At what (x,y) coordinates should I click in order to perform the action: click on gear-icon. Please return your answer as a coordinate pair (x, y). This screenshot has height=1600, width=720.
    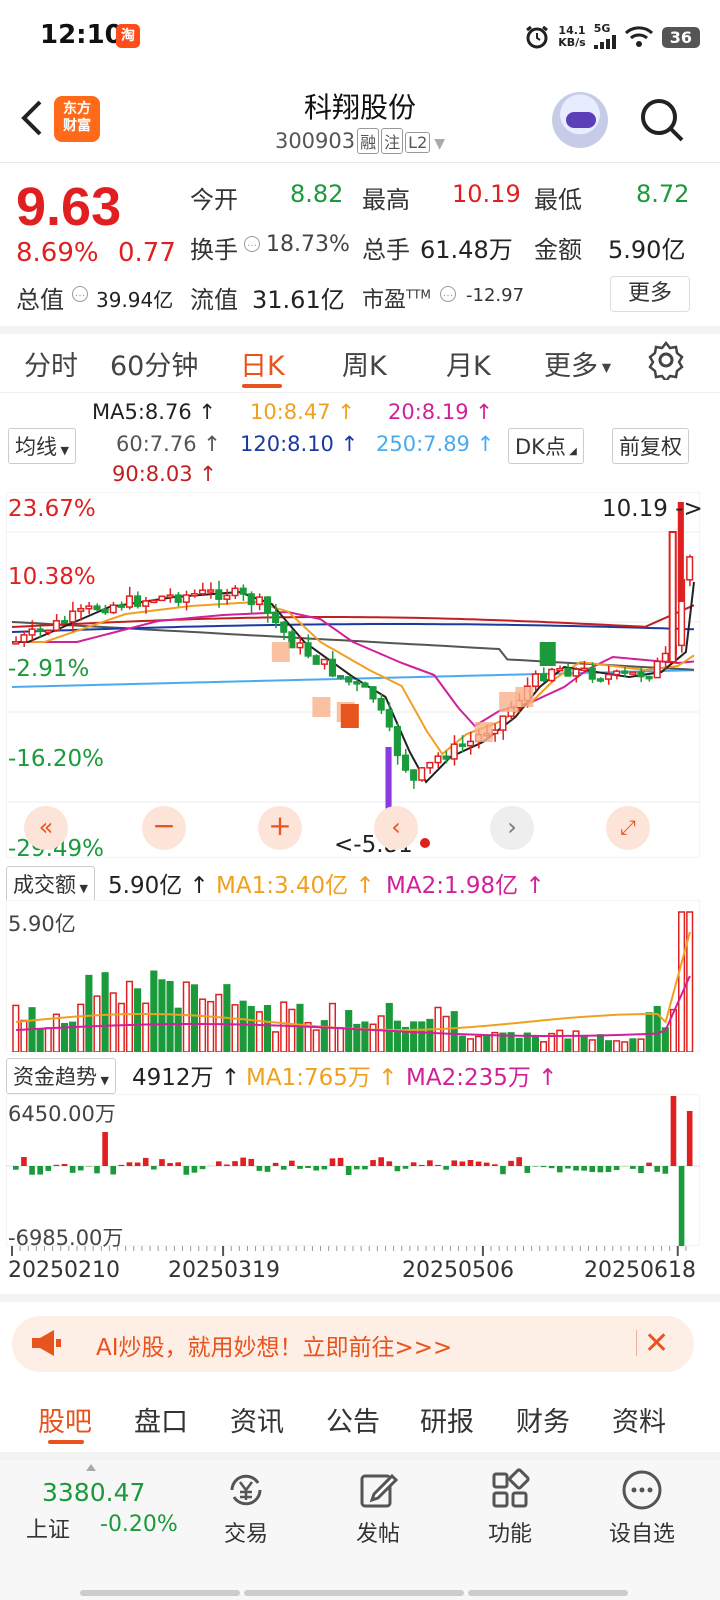
    Looking at the image, I should click on (666, 360).